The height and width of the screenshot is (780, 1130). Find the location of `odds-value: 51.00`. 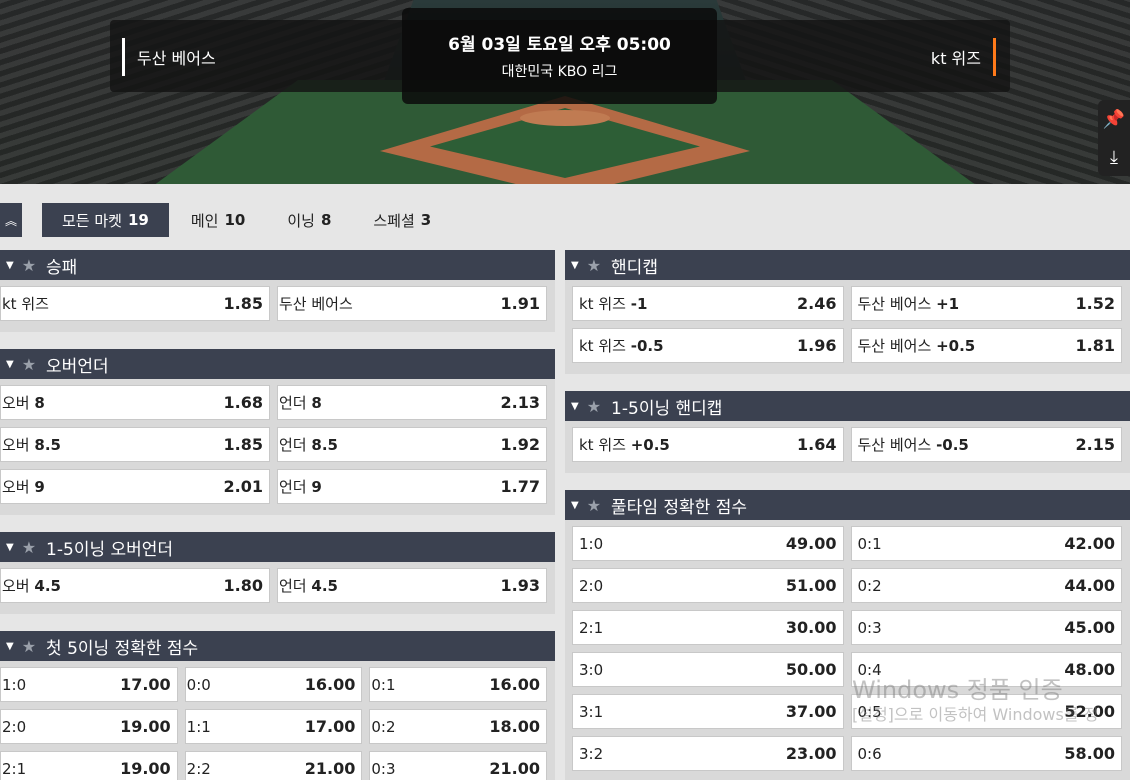

odds-value: 51.00 is located at coordinates (811, 585).